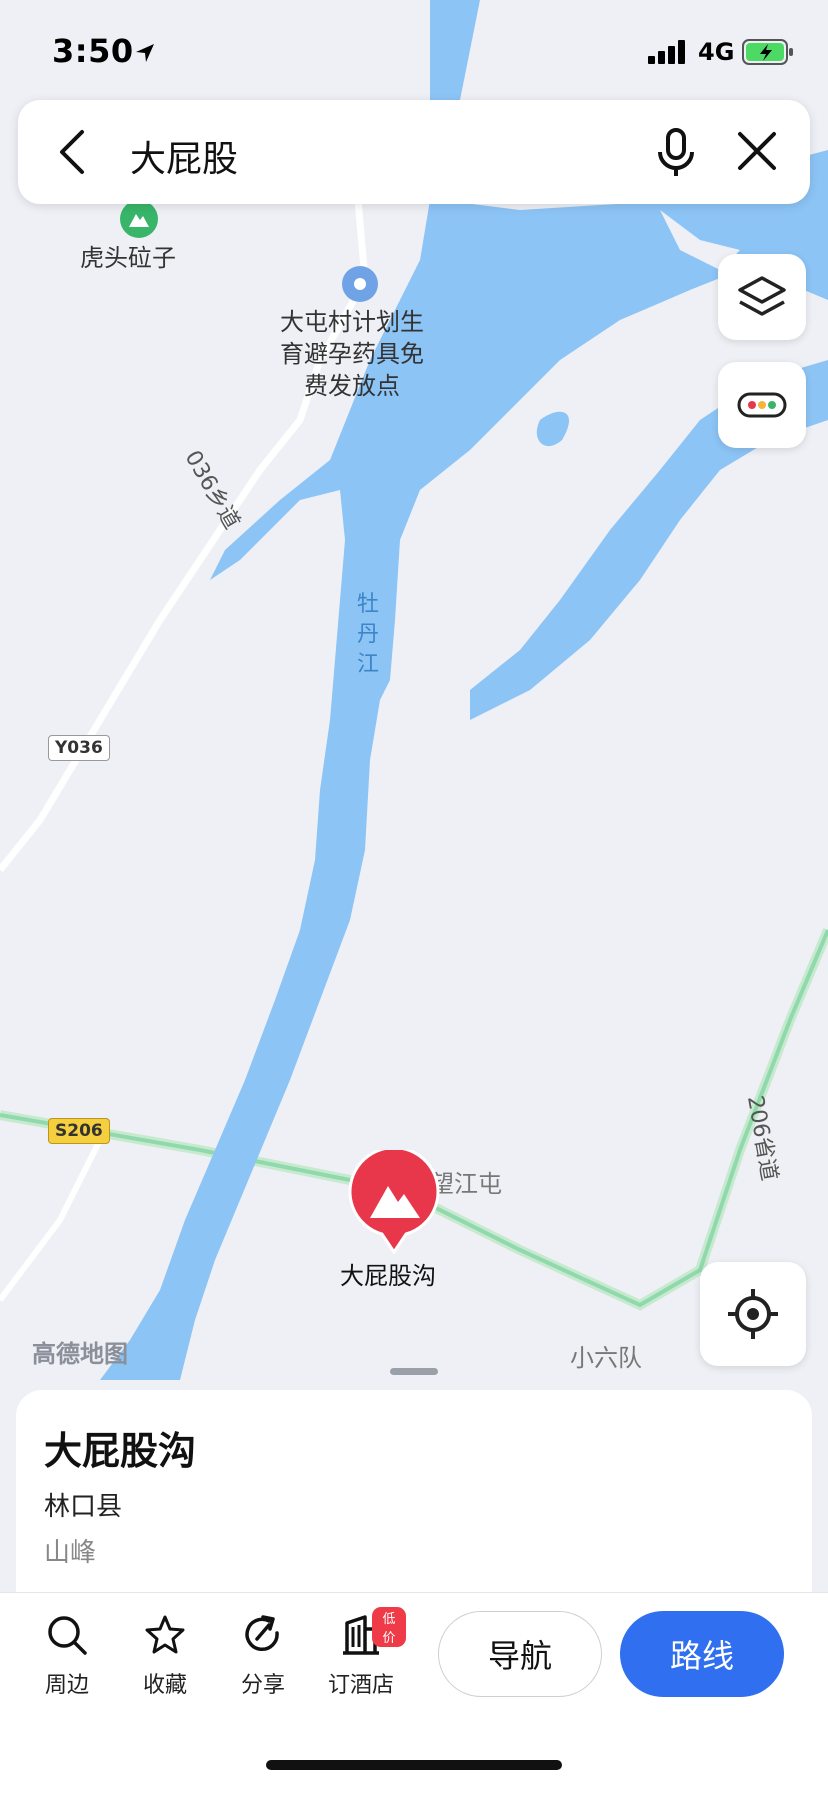 The height and width of the screenshot is (1793, 828). I want to click on layers-icon, so click(762, 296).